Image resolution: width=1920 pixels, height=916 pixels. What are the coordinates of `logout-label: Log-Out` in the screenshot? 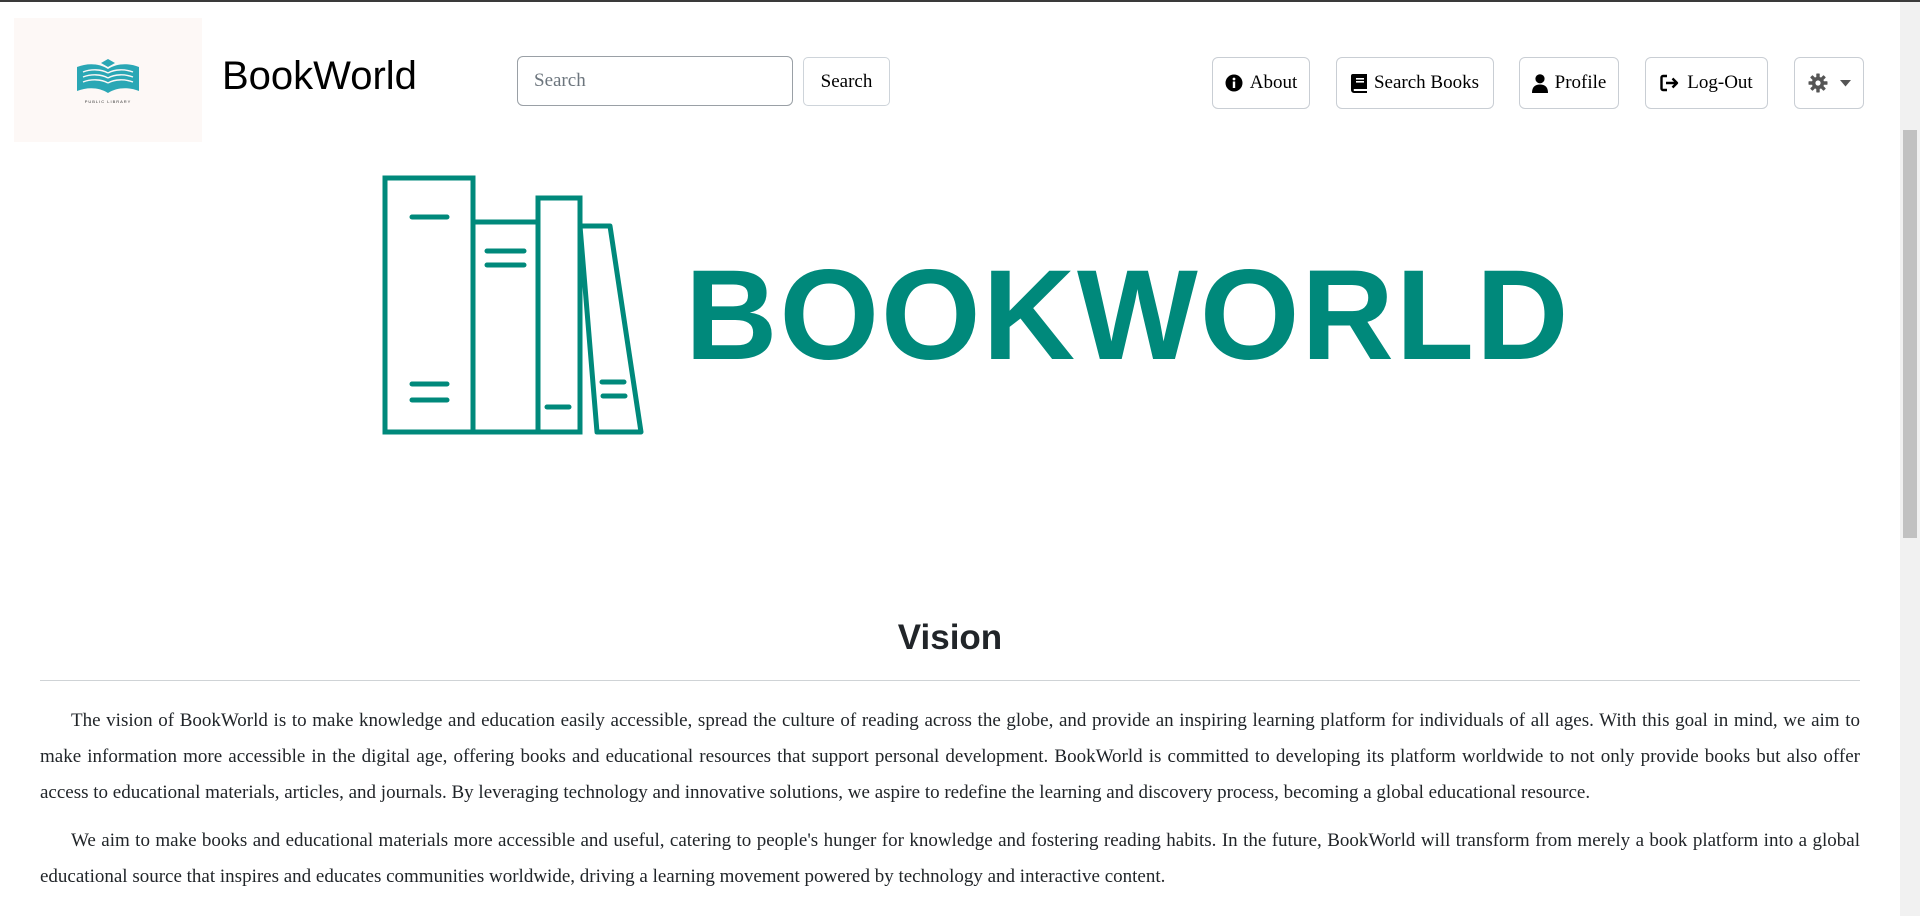 It's located at (1720, 82).